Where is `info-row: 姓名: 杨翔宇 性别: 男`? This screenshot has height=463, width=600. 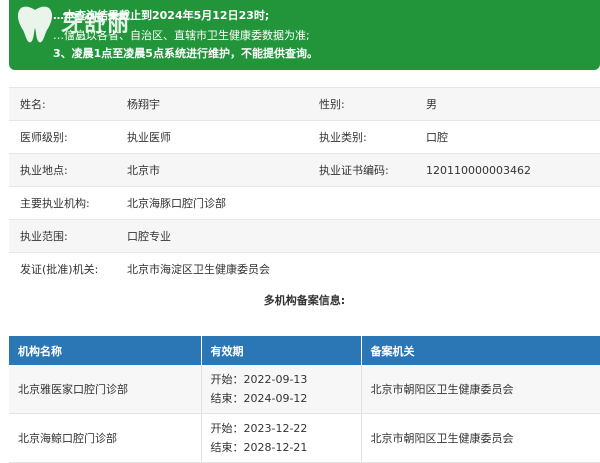 info-row: 姓名: 杨翔宇 性别: 男 is located at coordinates (304, 104).